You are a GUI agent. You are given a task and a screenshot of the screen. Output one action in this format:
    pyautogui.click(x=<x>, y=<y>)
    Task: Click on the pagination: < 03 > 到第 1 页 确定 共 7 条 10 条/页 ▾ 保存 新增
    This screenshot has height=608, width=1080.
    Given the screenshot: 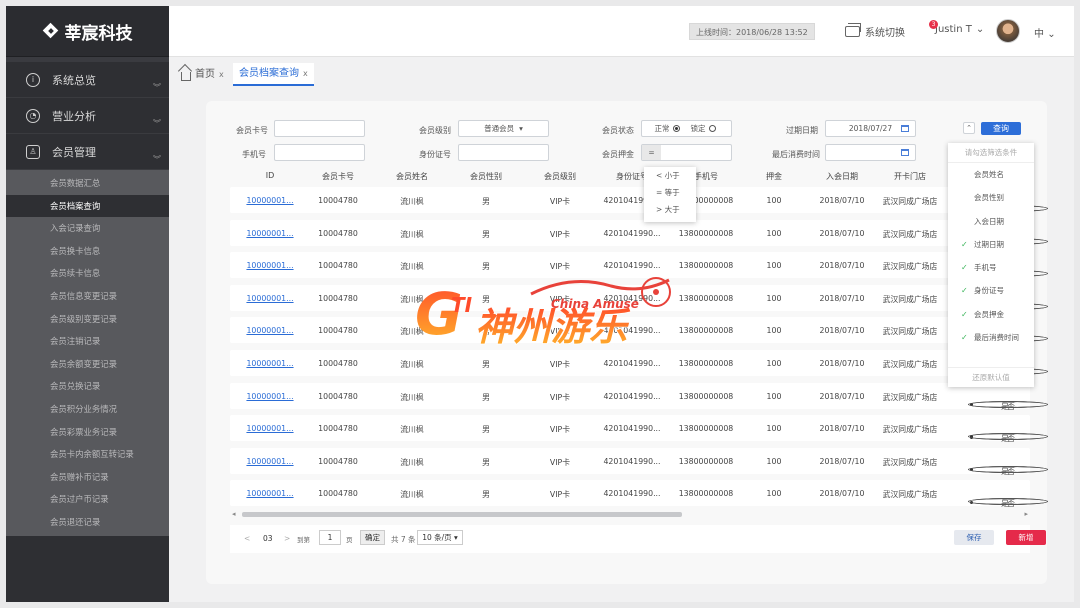 What is the action you would take?
    pyautogui.click(x=638, y=539)
    